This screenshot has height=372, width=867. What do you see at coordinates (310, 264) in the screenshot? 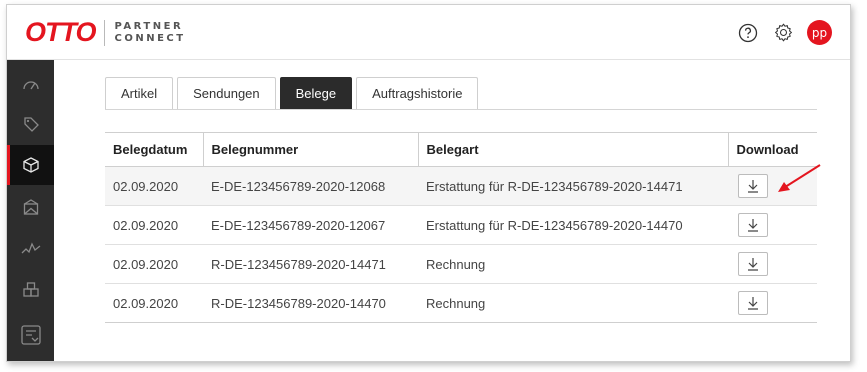
I see `cell-belegnummer: R-DE-123456789-2020-14471` at bounding box center [310, 264].